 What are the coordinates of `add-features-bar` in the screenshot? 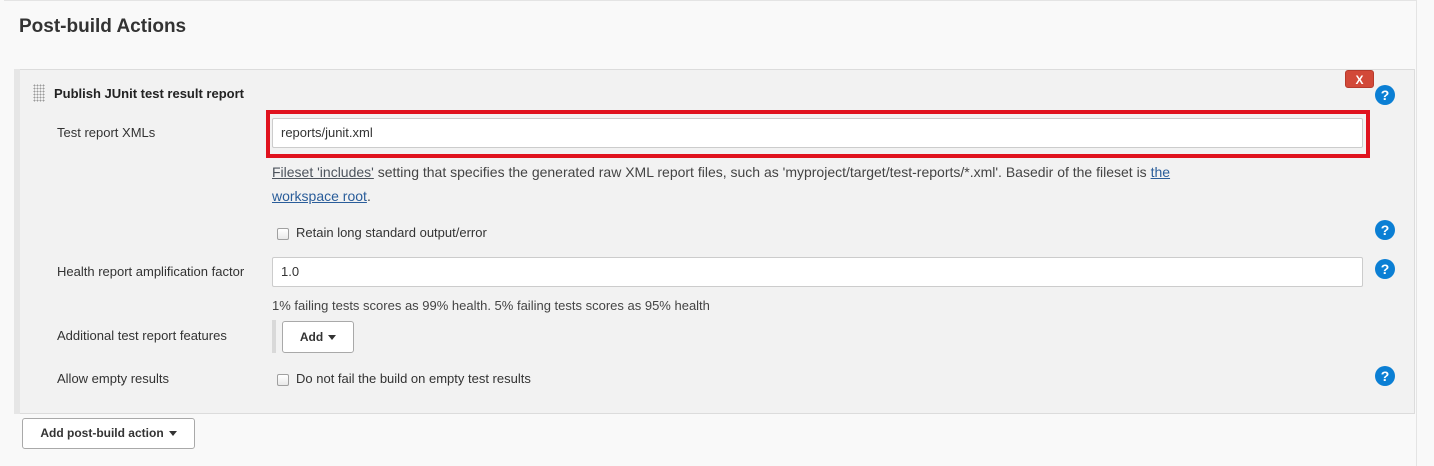 It's located at (274, 336).